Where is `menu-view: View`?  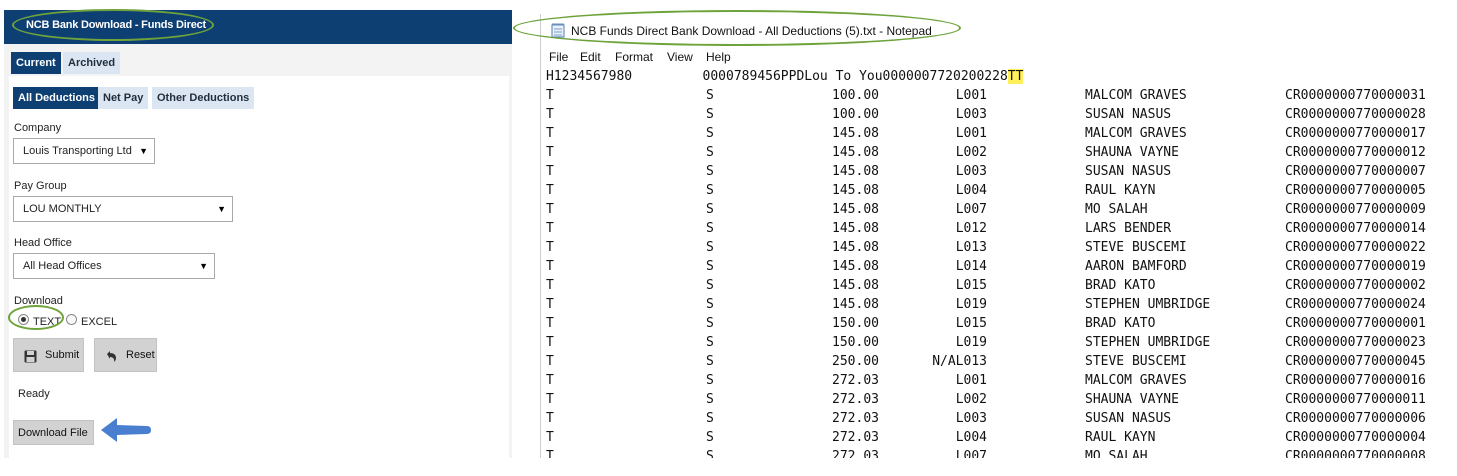
menu-view: View is located at coordinates (680, 57).